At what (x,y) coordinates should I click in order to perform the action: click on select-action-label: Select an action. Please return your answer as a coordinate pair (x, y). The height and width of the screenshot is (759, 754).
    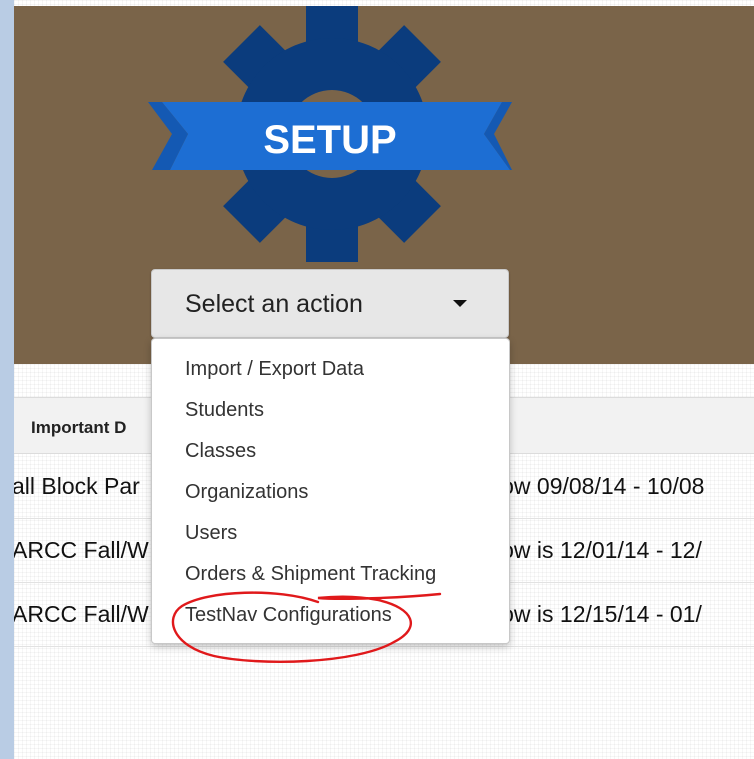
    Looking at the image, I should click on (274, 304).